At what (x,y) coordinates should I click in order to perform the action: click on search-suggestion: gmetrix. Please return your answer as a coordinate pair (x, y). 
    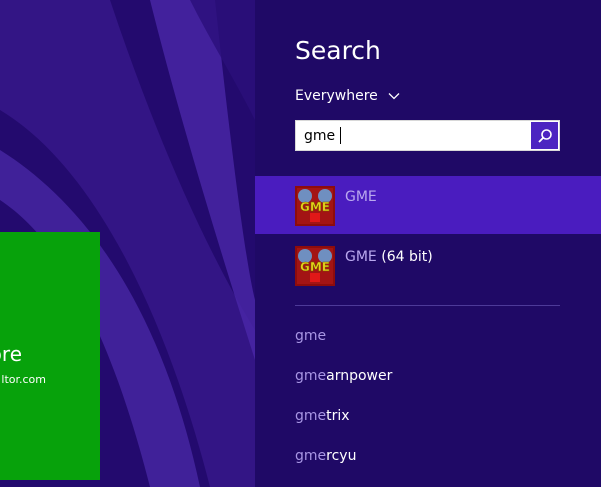
    Looking at the image, I should click on (322, 416).